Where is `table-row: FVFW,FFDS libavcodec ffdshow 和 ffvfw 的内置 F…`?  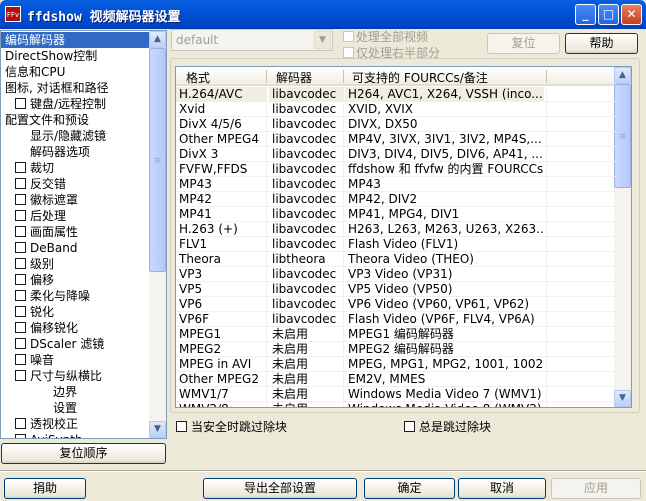
table-row: FVFW,FFDS libavcodec ffdshow 和 ffvfw 的内置 F… is located at coordinates (395, 169).